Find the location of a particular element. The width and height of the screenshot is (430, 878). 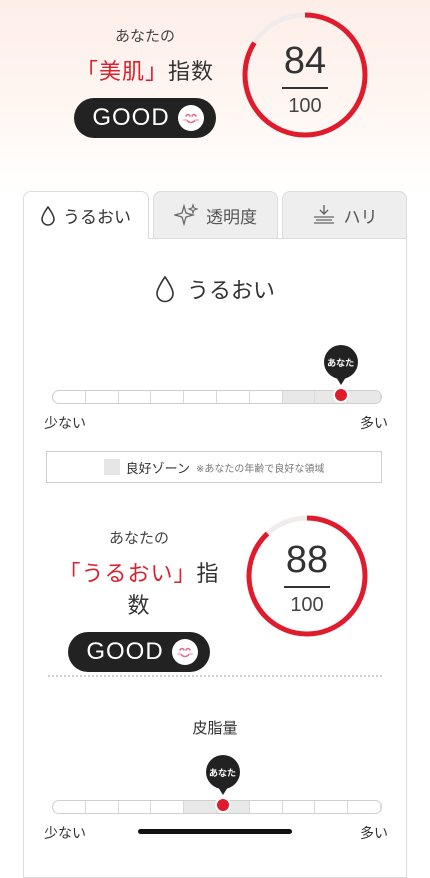

moisture-title-label: うるおい is located at coordinates (230, 291).